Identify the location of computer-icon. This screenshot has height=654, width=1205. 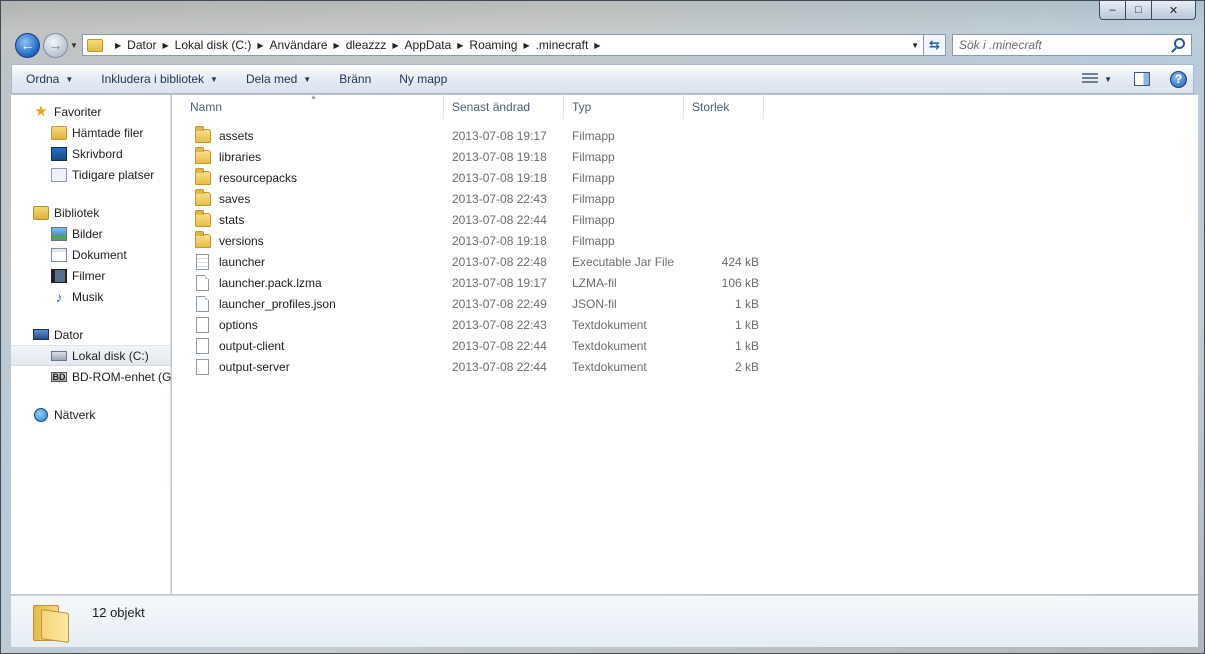
(41, 334).